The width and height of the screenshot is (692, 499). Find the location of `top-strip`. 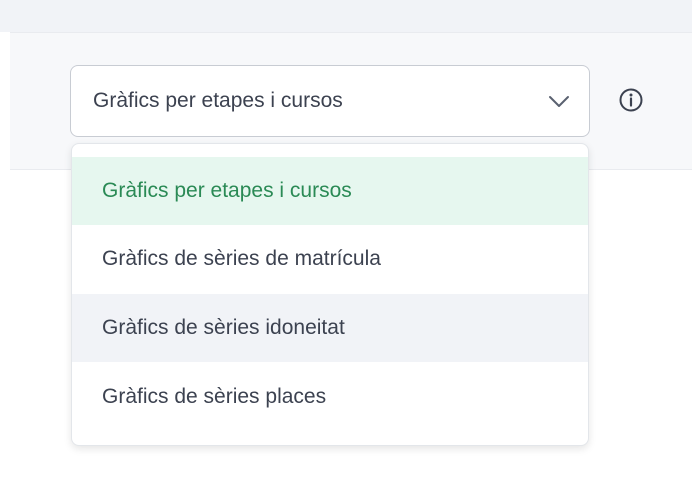

top-strip is located at coordinates (346, 16).